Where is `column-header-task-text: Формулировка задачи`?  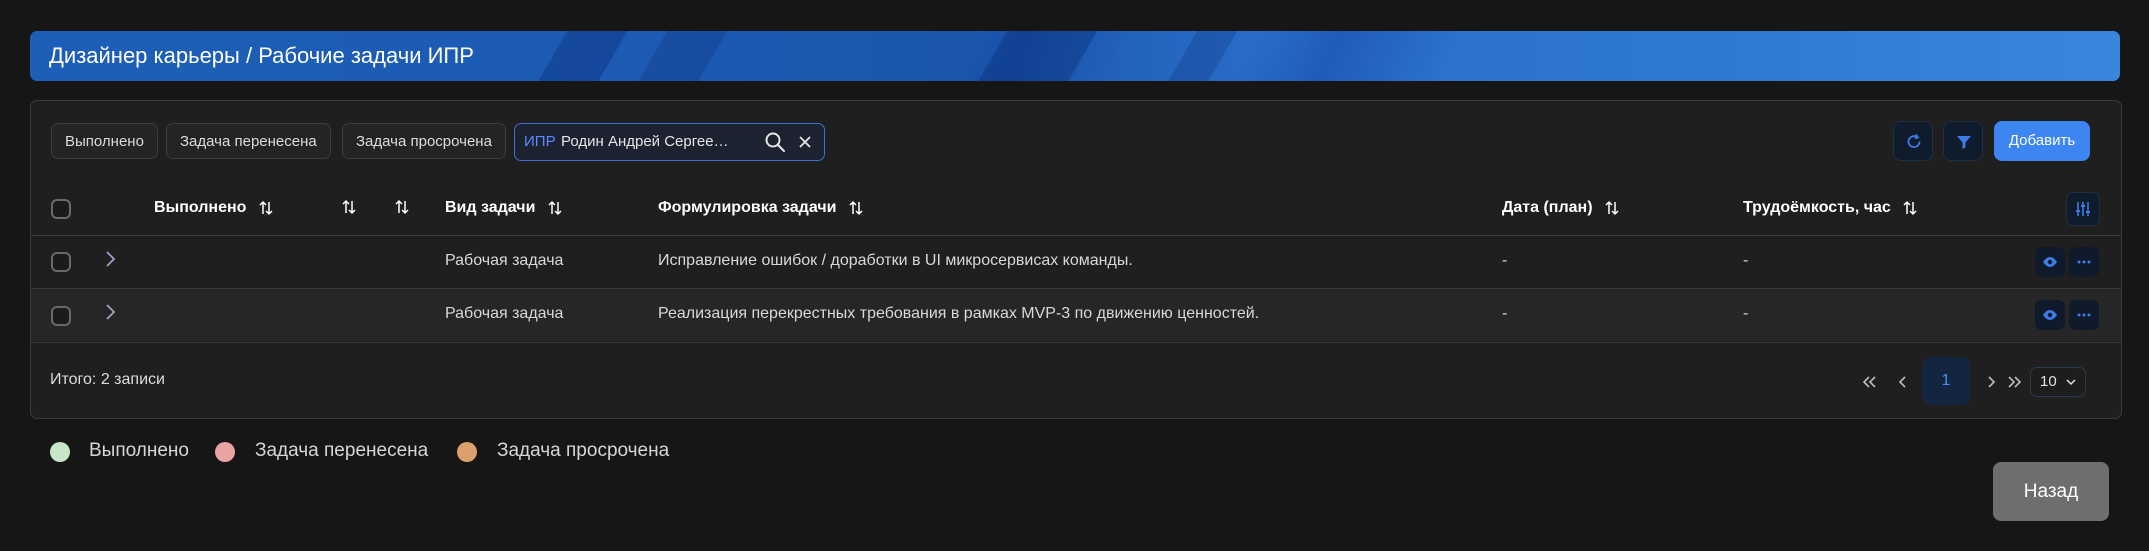
column-header-task-text: Формулировка задачи is located at coordinates (760, 208).